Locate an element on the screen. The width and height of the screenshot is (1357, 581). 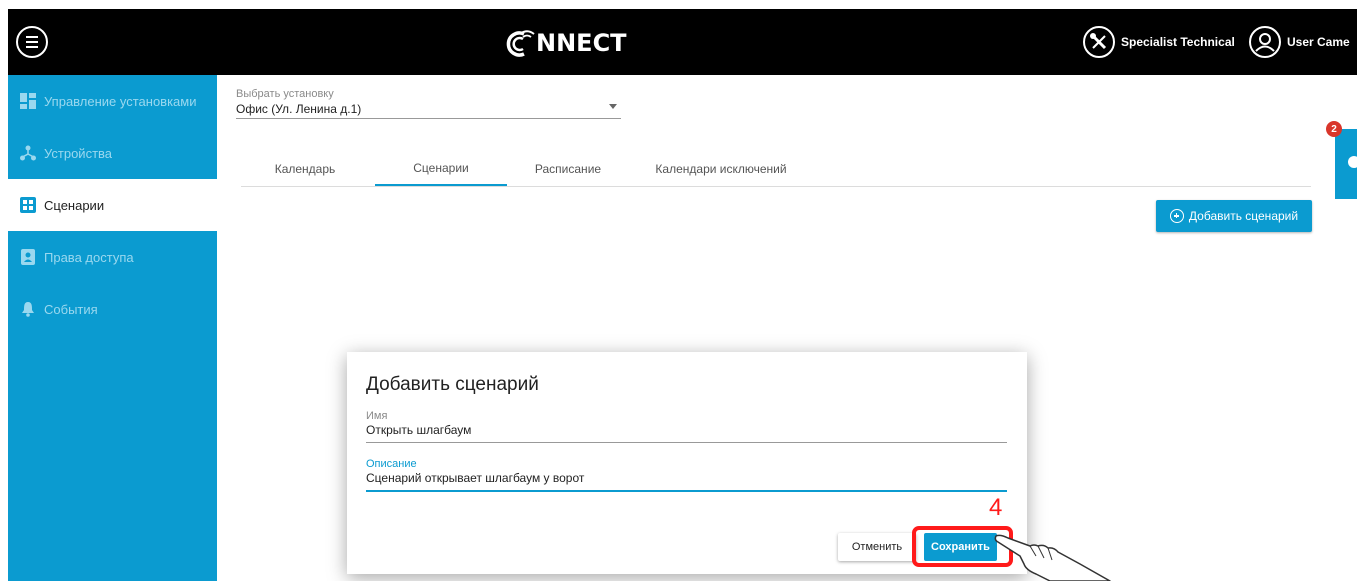
sidebar-item-installations: Управление установками is located at coordinates (112, 101).